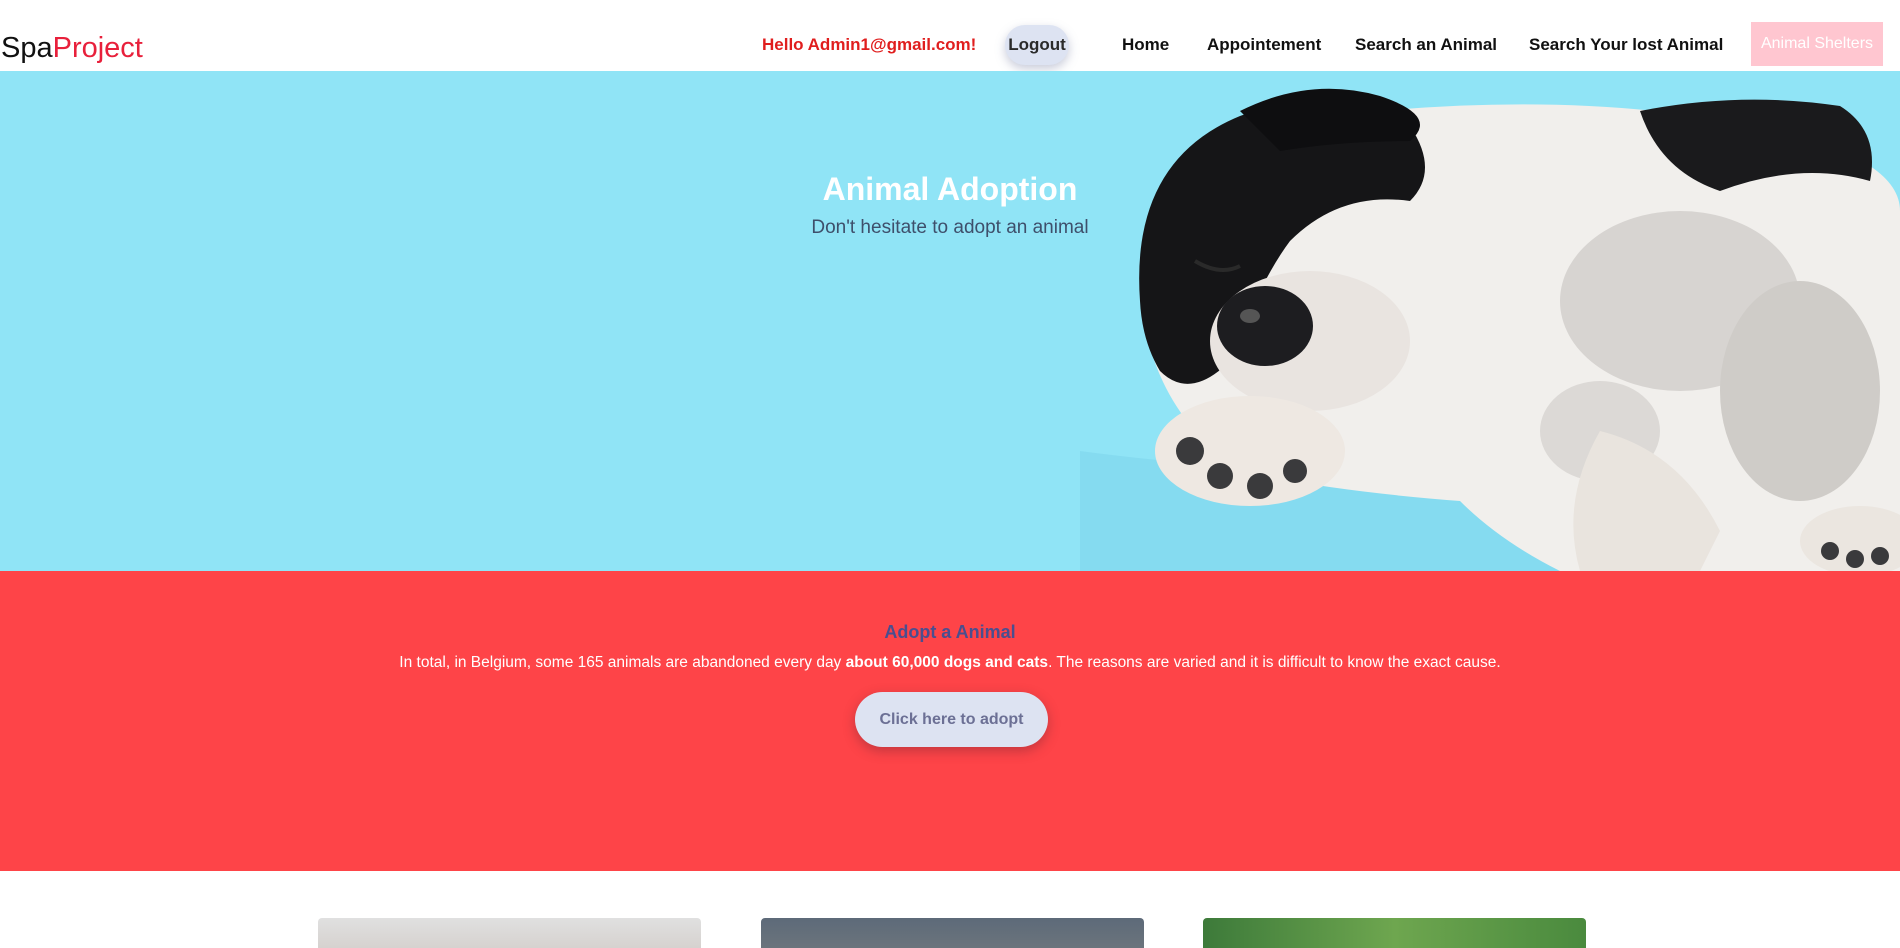  I want to click on brand-name-part2: Project, so click(97, 48).